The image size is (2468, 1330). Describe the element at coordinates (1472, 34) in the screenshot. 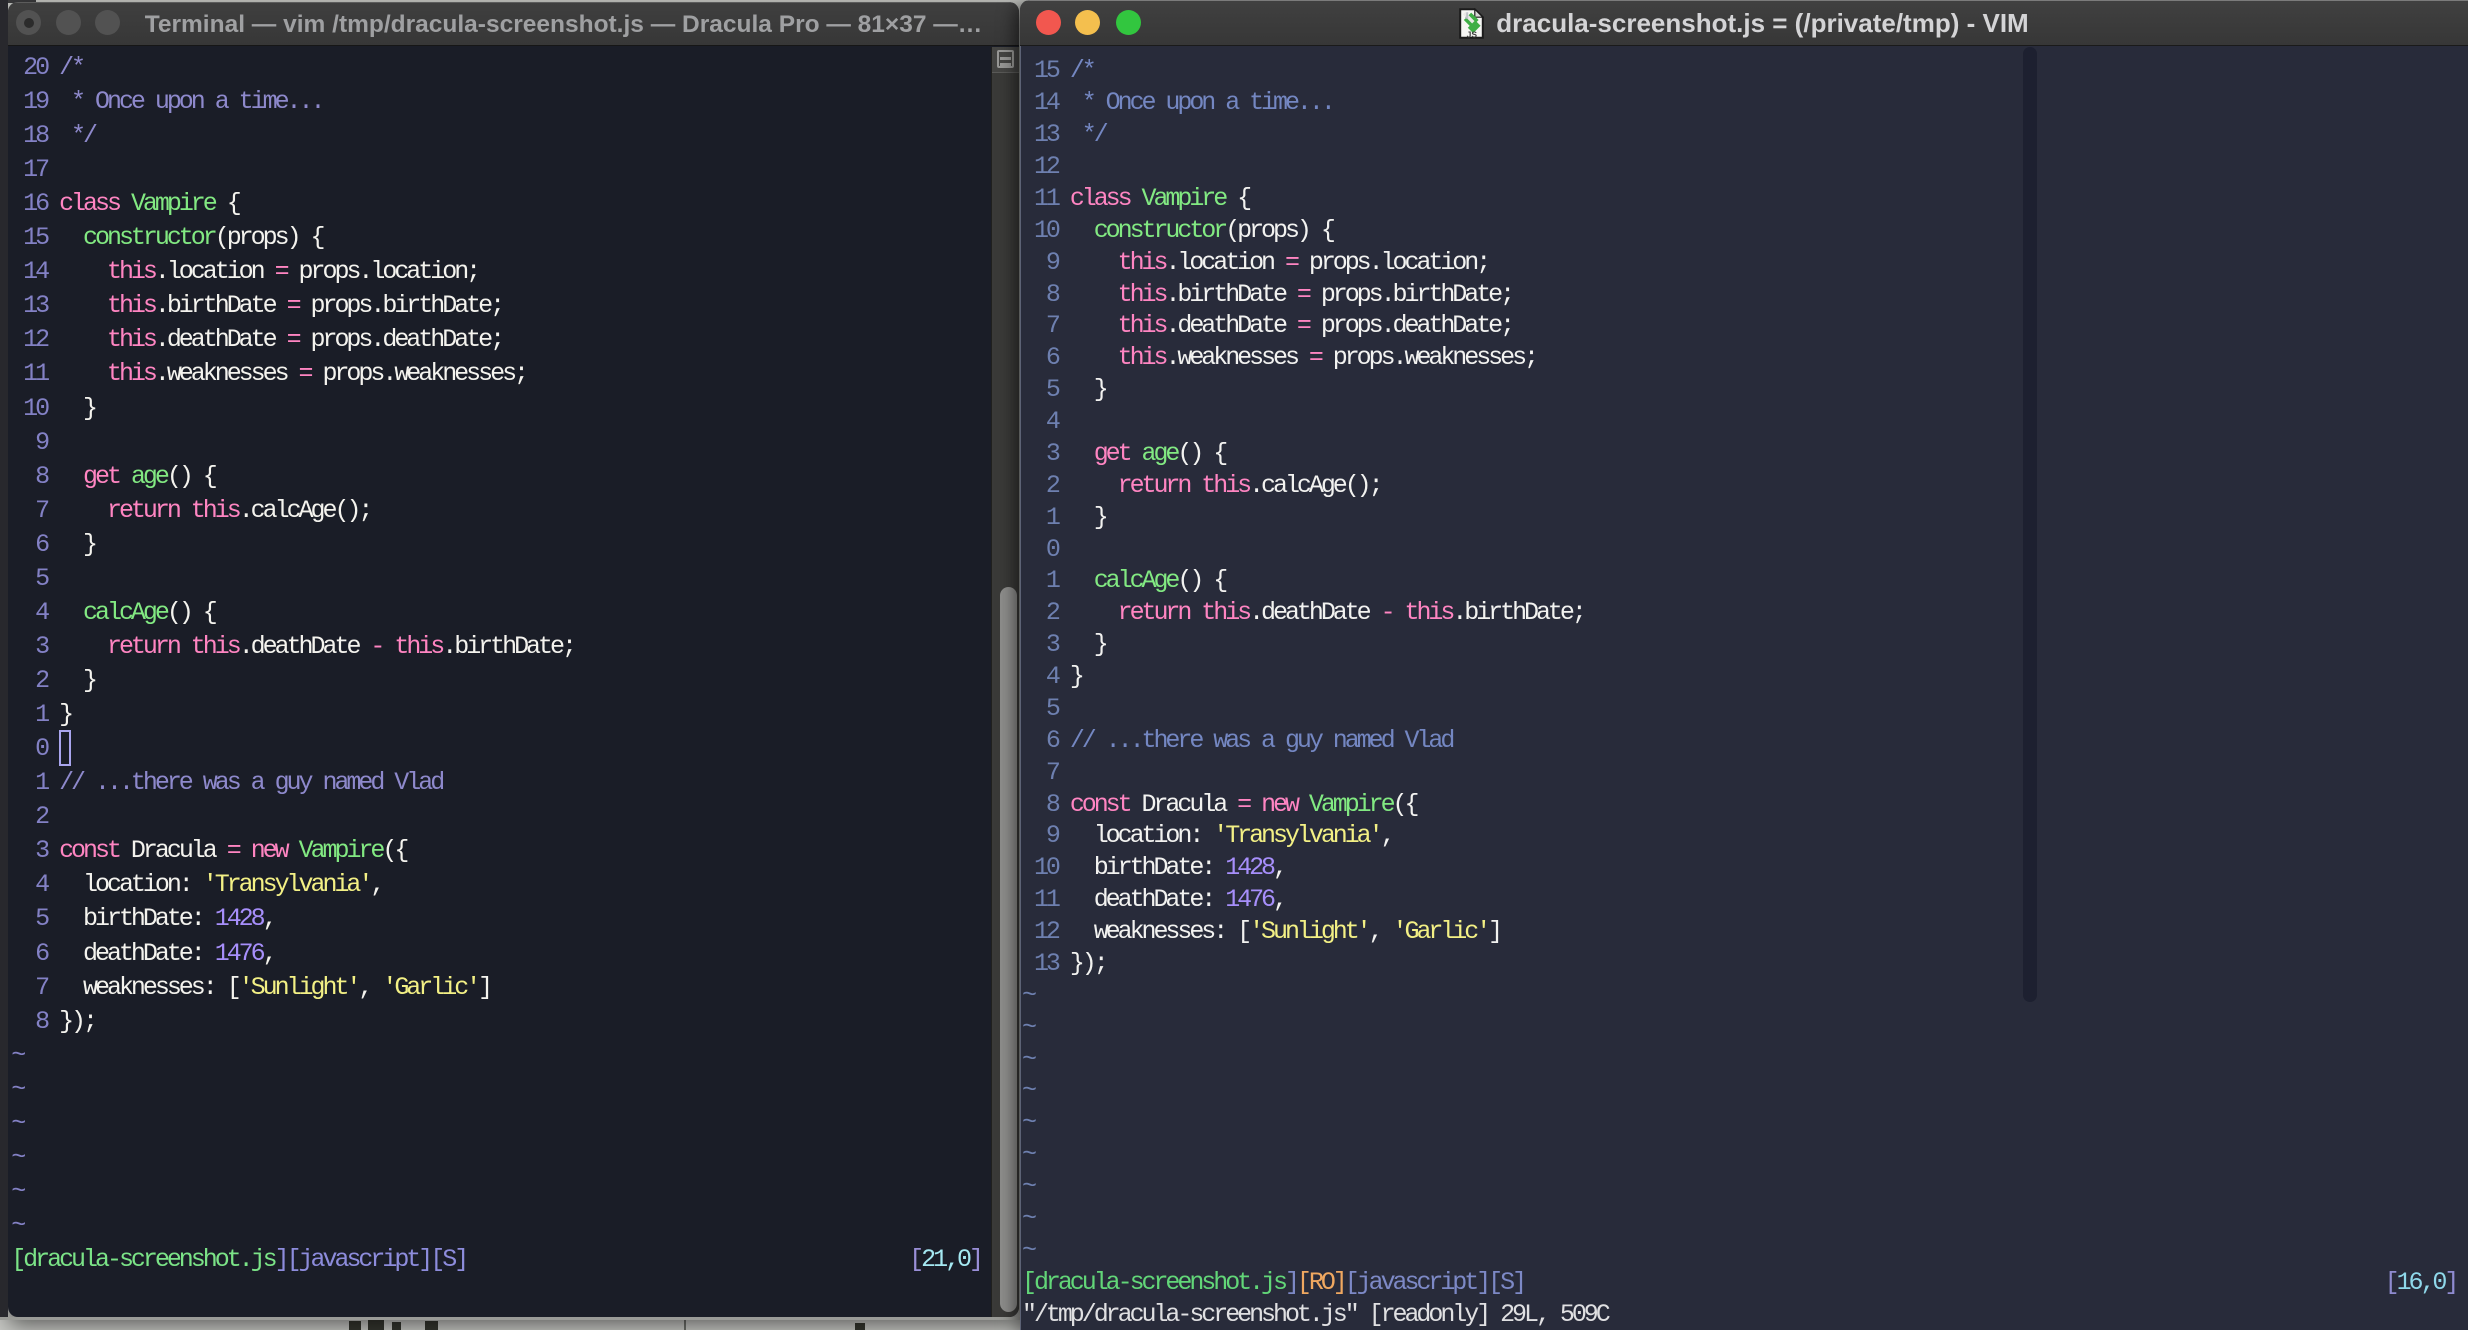

I see `svg-text: JS` at that location.